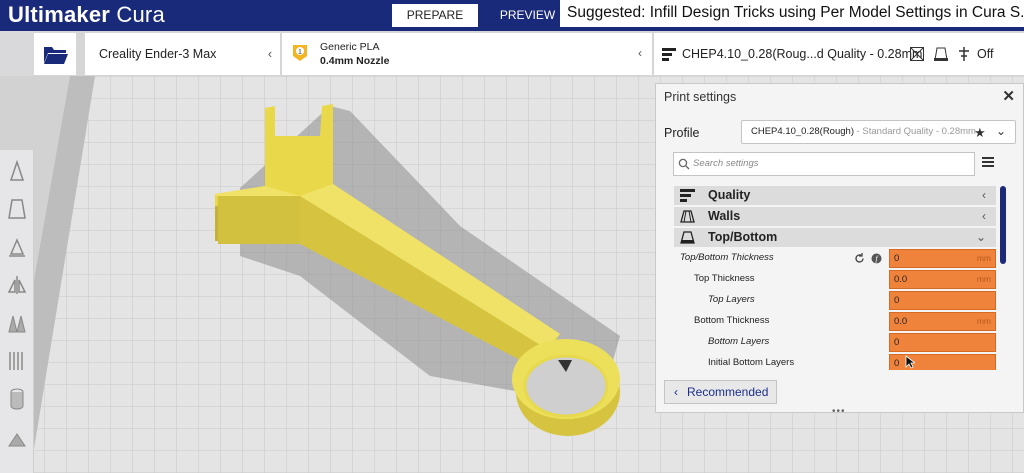 This screenshot has width=1024, height=473. I want to click on setting-row-top-layers: Top Layers 0, so click(839, 300).